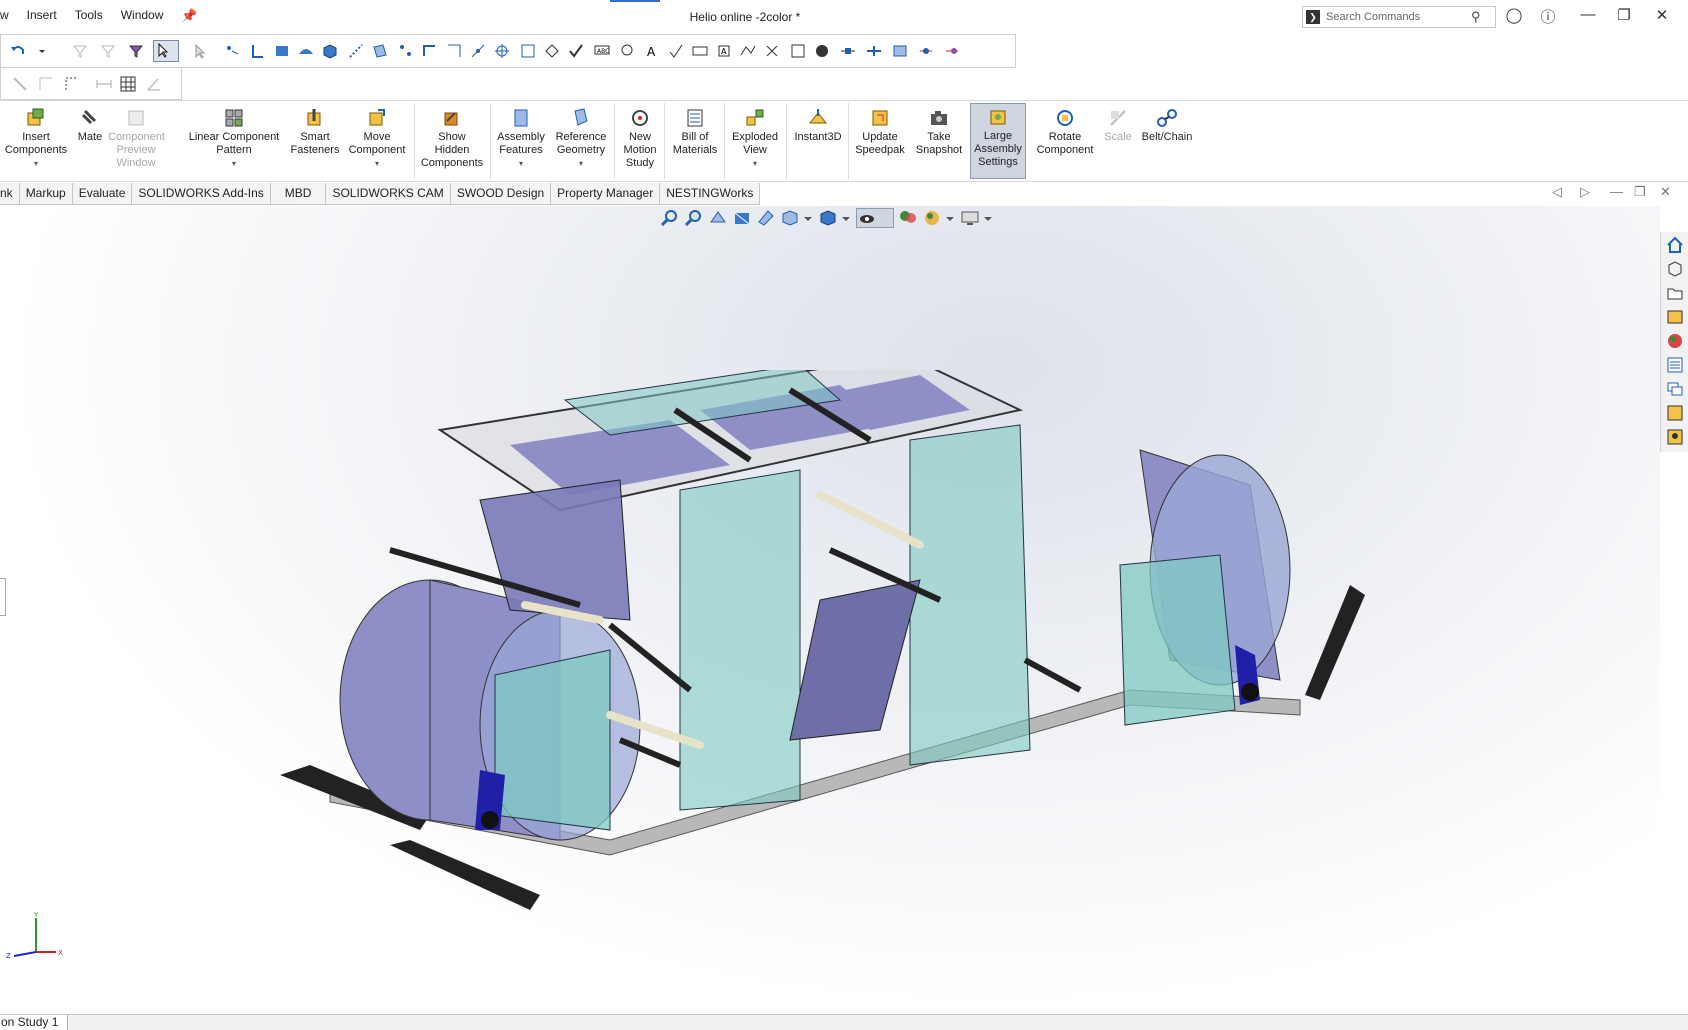  What do you see at coordinates (258, 51) in the screenshot?
I see `filter-edges-icon` at bounding box center [258, 51].